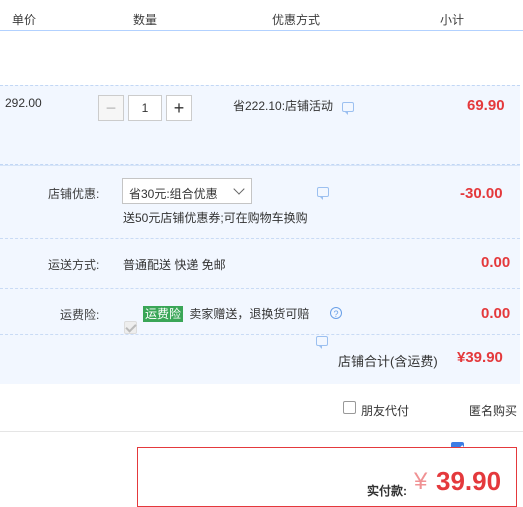  Describe the element at coordinates (239, 189) in the screenshot. I see `chevron-down-icon` at that location.